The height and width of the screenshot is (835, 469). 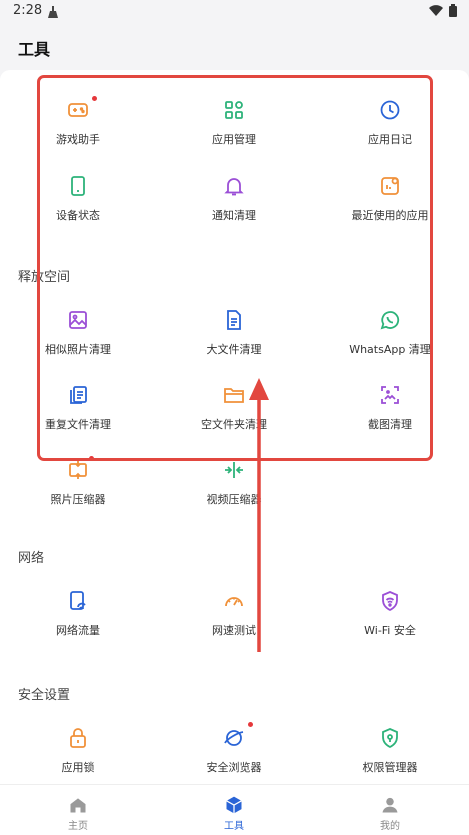 I want to click on tool-recent-apps: 最近使用的应用, so click(x=390, y=198).